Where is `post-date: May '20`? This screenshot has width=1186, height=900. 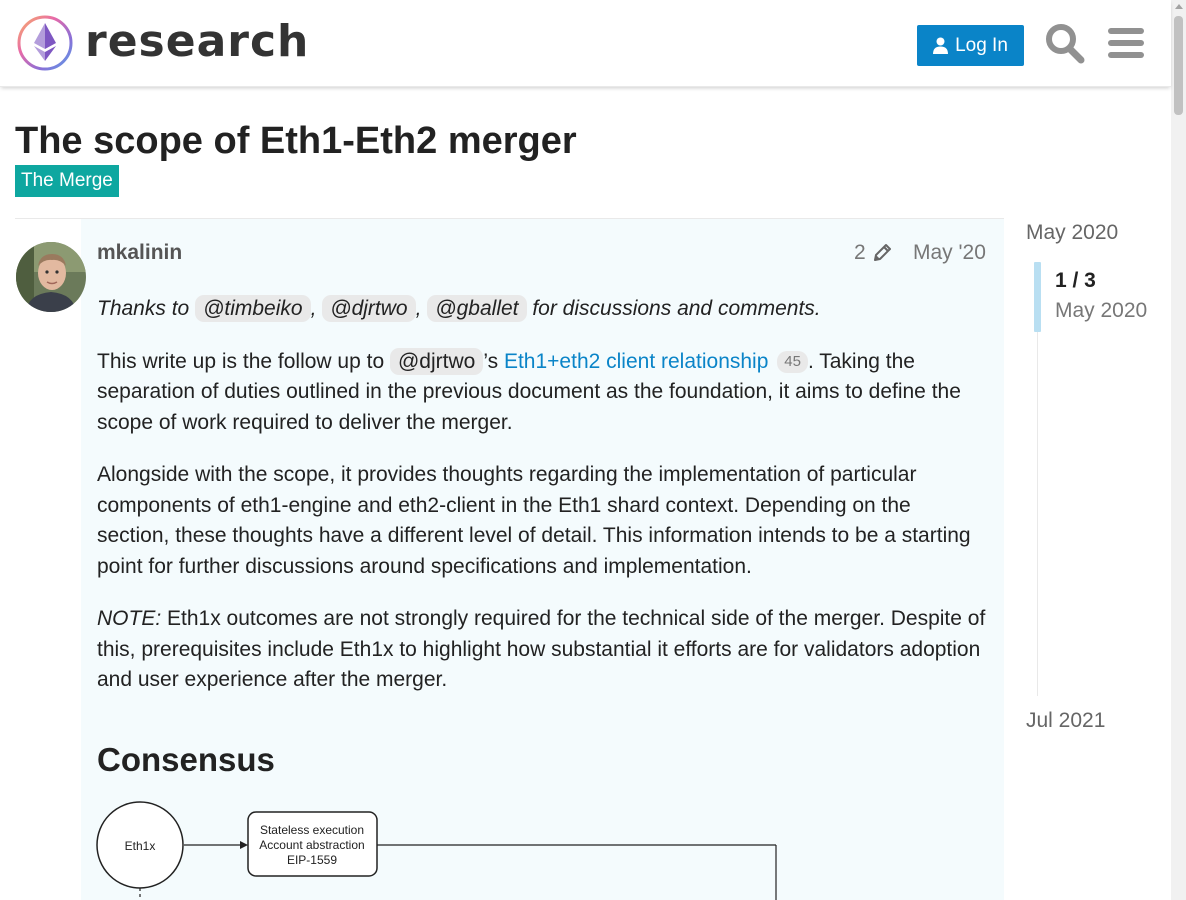
post-date: May '20 is located at coordinates (949, 253).